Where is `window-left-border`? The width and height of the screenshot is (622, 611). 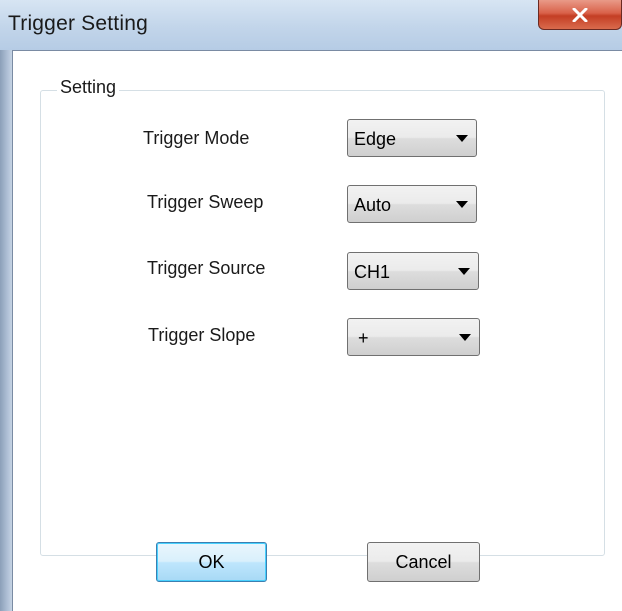 window-left-border is located at coordinates (6, 305).